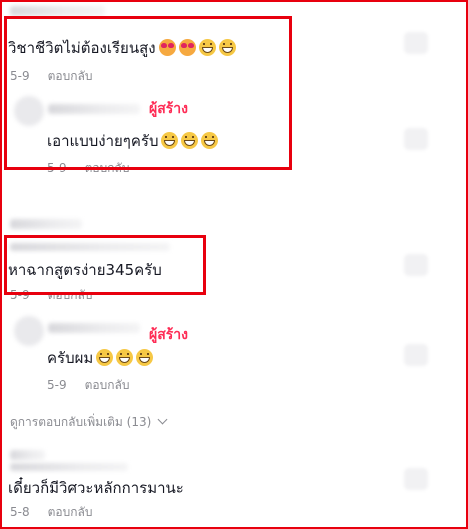 This screenshot has width=468, height=529. What do you see at coordinates (162, 419) in the screenshot?
I see `chevron-down-icon` at bounding box center [162, 419].